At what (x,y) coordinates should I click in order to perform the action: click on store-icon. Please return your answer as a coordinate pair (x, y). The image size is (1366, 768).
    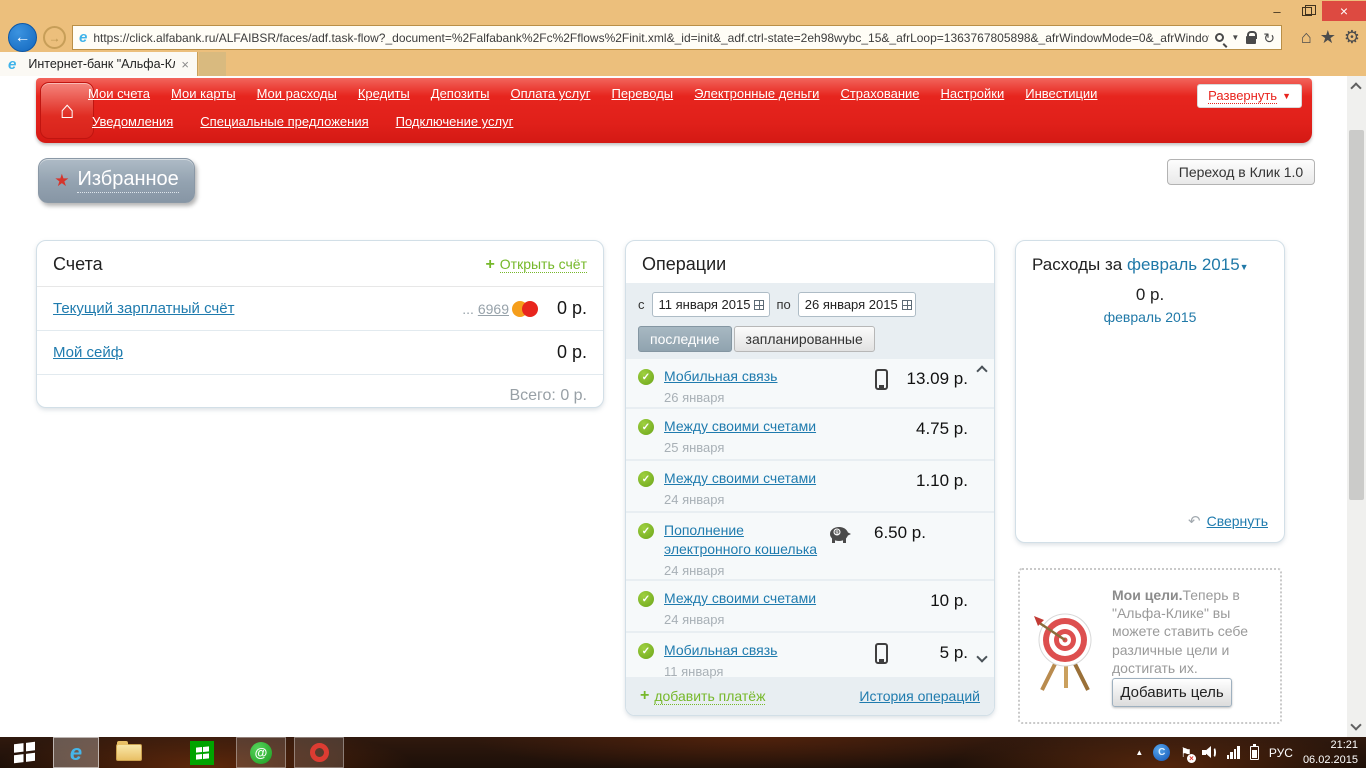
    Looking at the image, I should click on (202, 752).